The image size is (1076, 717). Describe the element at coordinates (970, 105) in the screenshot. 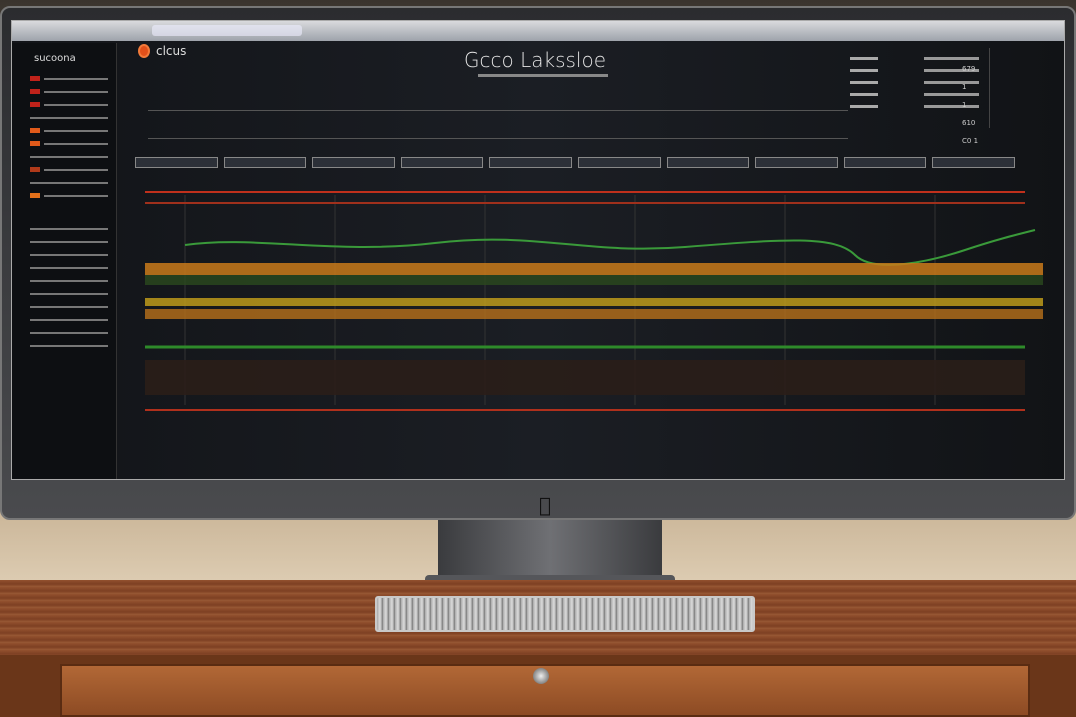

I see `stats-values: 679 1 1 610 C0 1` at that location.